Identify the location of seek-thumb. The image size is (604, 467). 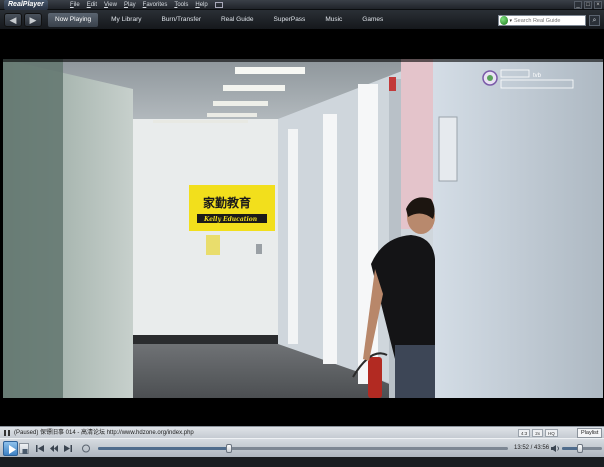
(229, 448).